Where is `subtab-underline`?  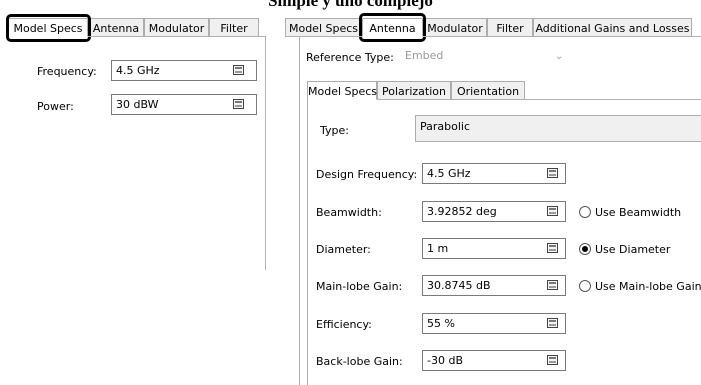 subtab-underline is located at coordinates (539, 99).